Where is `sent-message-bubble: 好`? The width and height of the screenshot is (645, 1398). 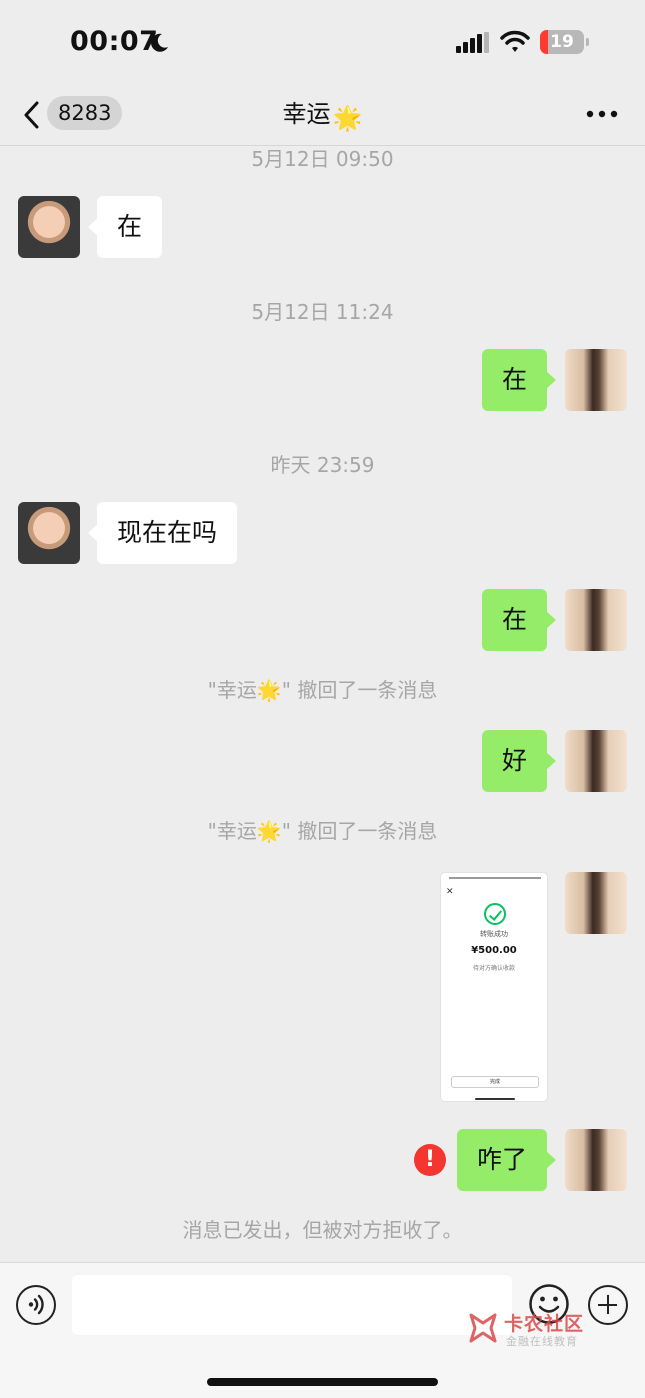 sent-message-bubble: 好 is located at coordinates (519, 761).